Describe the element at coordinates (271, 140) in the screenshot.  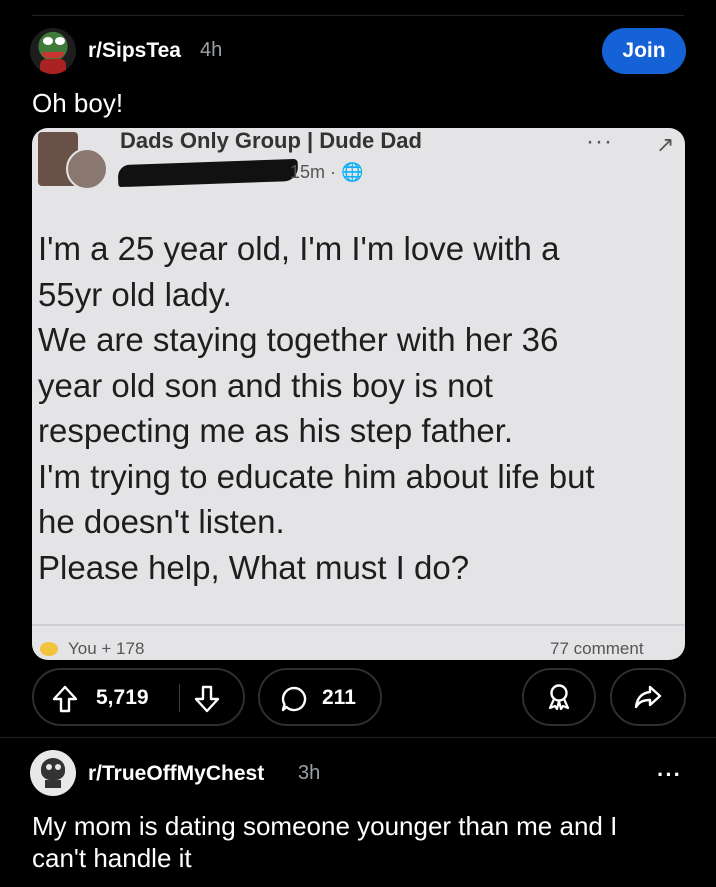
I see `group-name: Dads Only Group | Dude Dad` at that location.